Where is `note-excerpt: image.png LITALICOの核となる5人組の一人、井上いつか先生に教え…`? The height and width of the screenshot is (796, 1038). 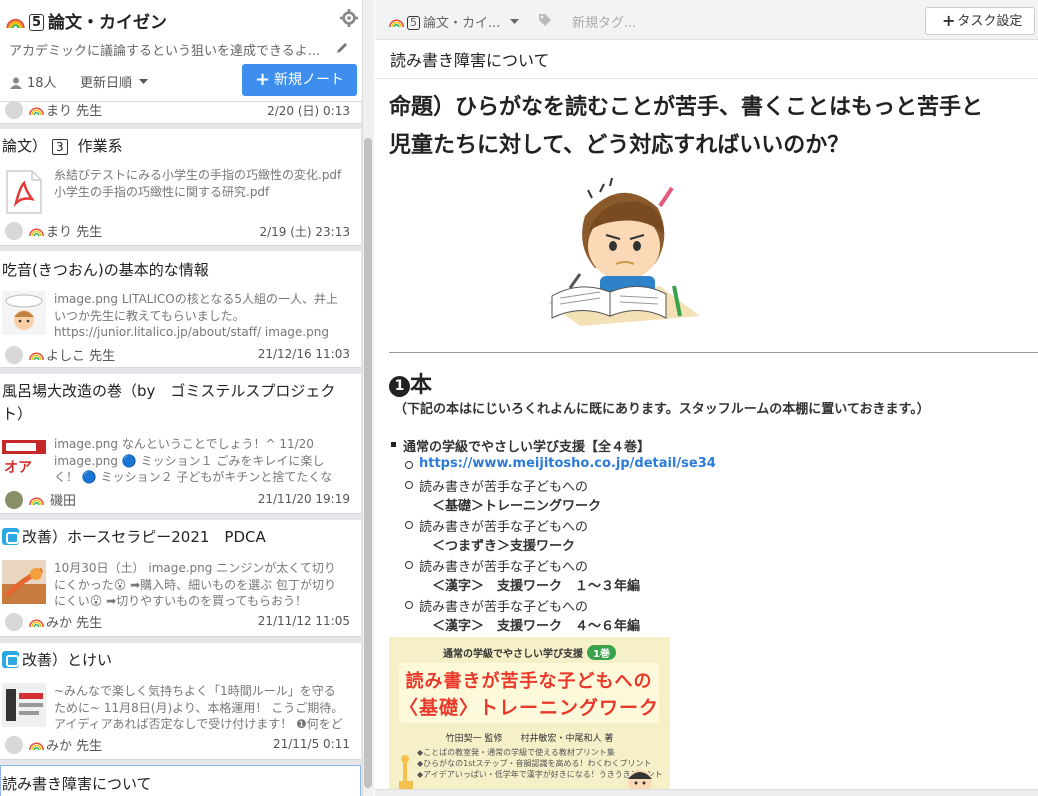
note-excerpt: image.png LITALICOの核となる5人組の一人、井上いつか先生に教え… is located at coordinates (196, 315).